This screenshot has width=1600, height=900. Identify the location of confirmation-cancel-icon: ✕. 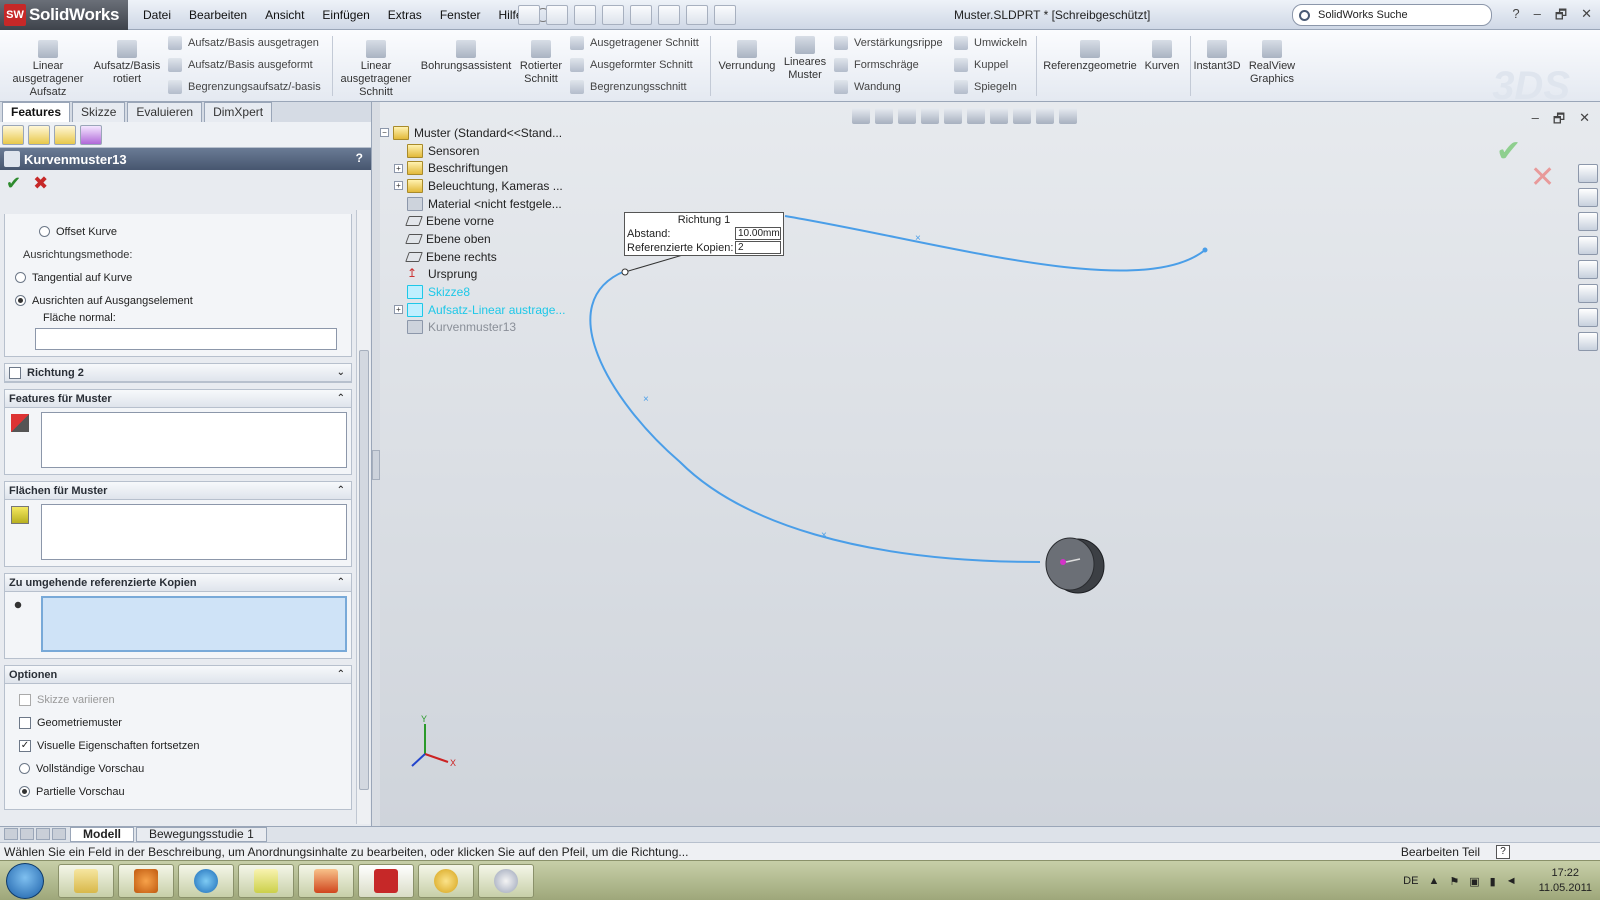
(1542, 177).